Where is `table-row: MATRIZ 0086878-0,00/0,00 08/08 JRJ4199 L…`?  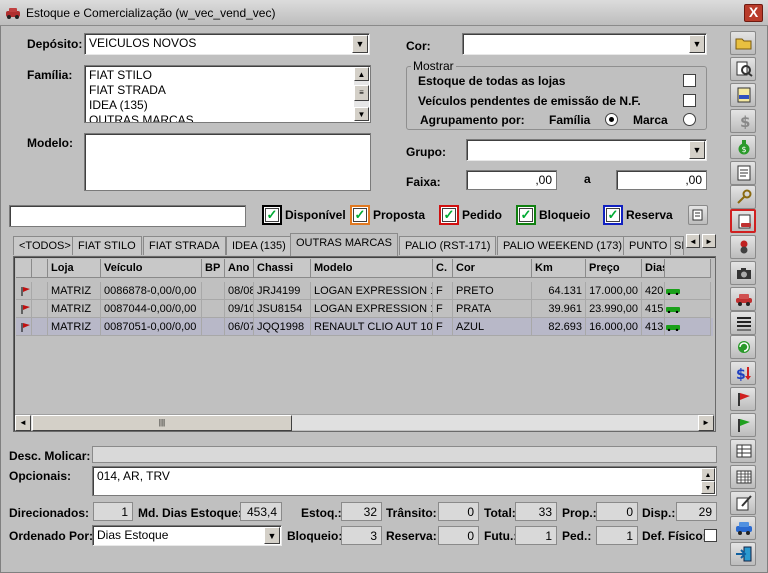 table-row: MATRIZ 0086878-0,00/0,00 08/08 JRJ4199 L… is located at coordinates (364, 291).